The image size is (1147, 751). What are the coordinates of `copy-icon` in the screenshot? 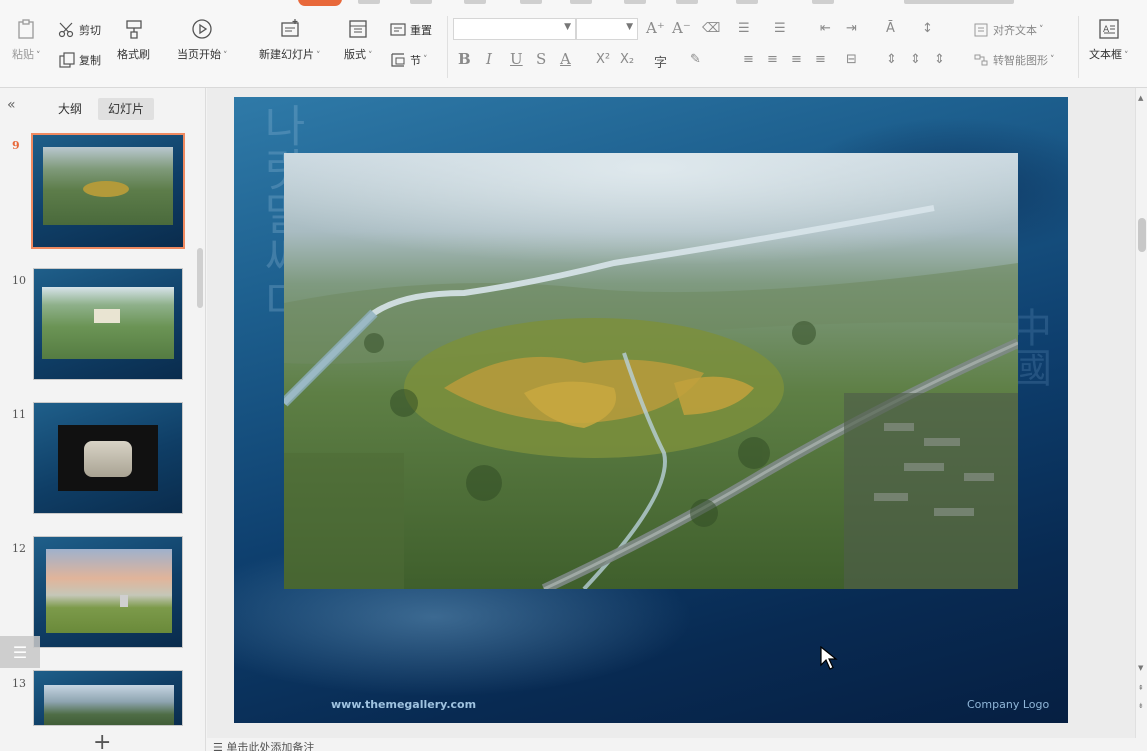 It's located at (67, 60).